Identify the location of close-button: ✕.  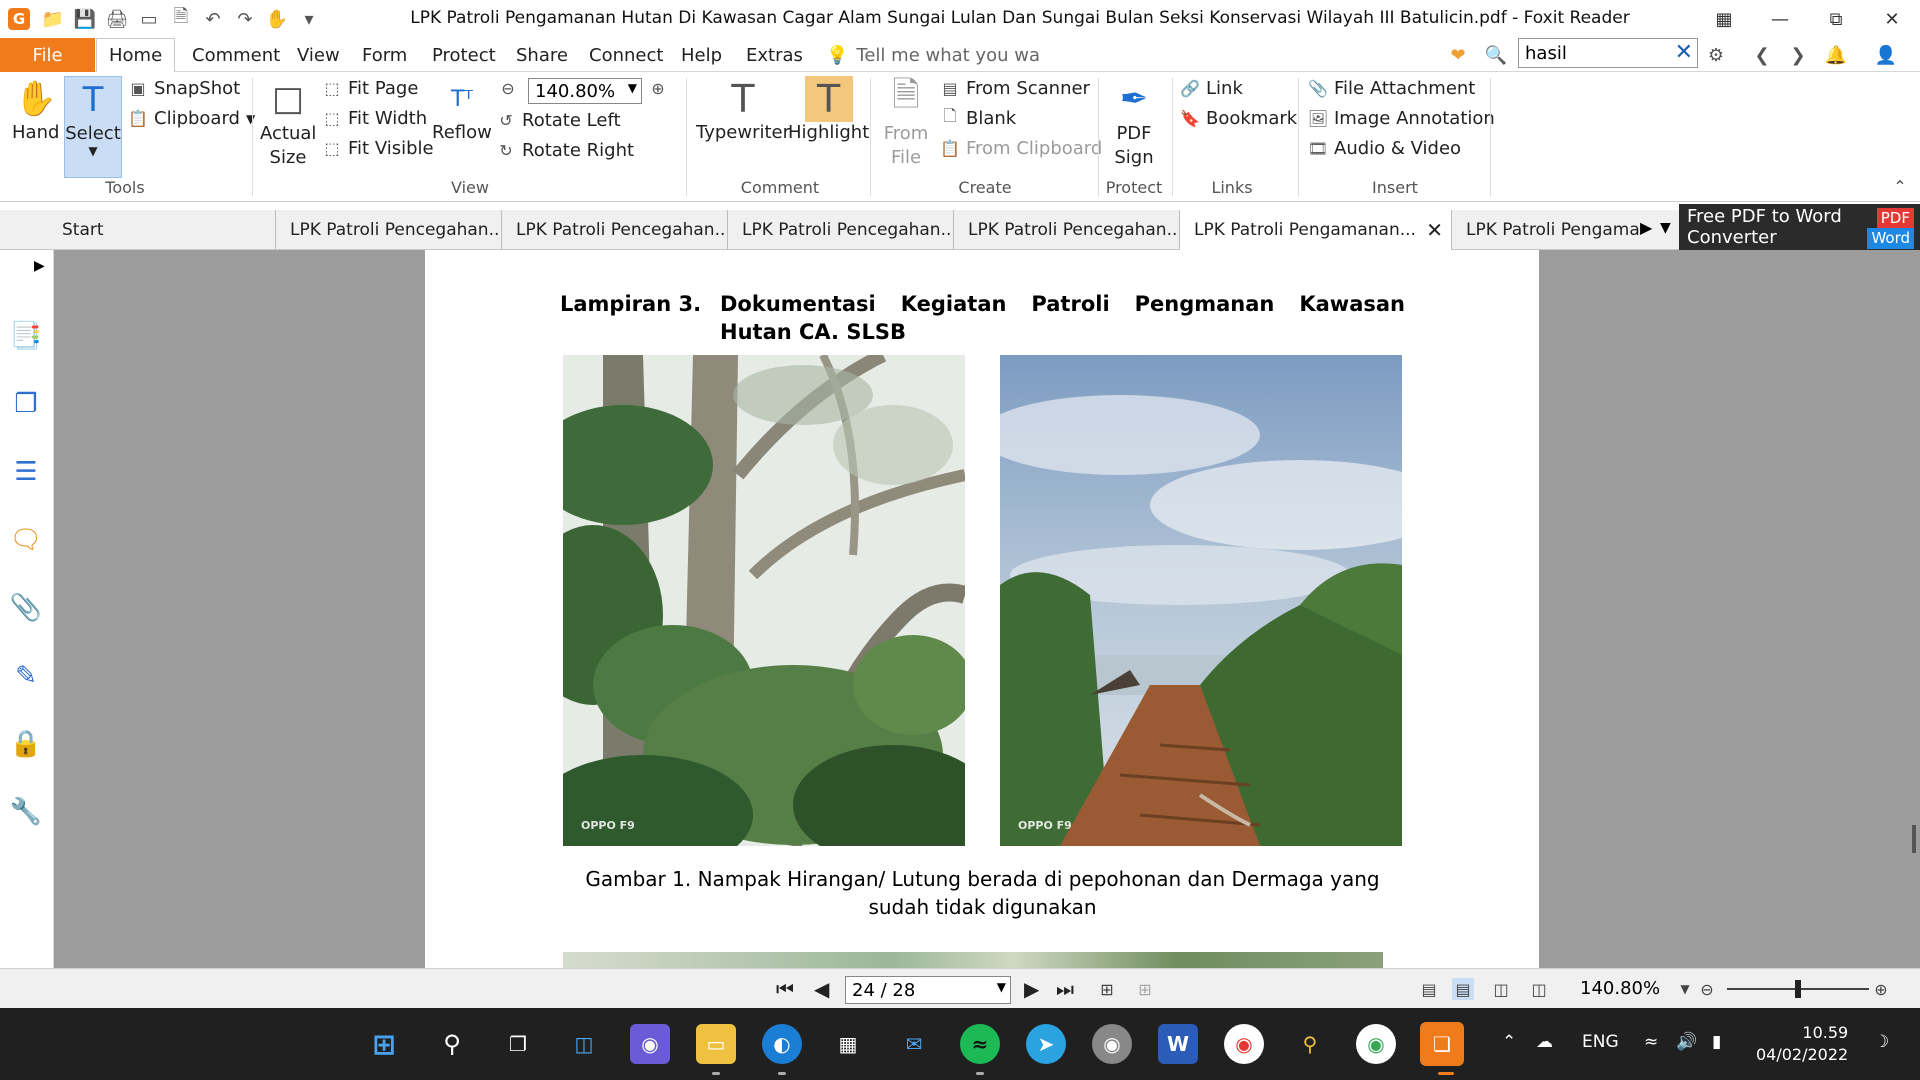
(1892, 19).